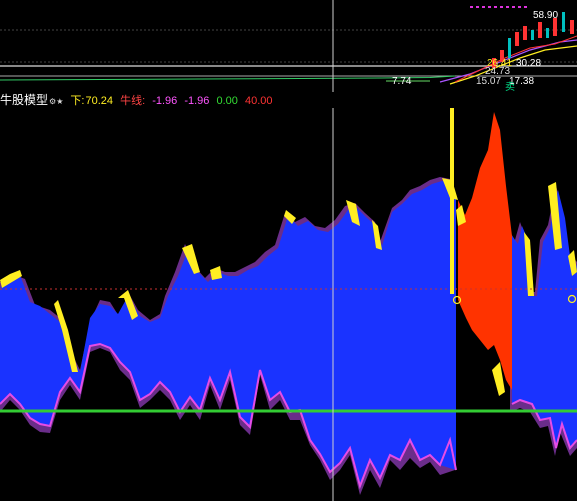 The width and height of the screenshot is (577, 501). What do you see at coordinates (197, 101) in the screenshot?
I see `ma-value-2: -1.96` at bounding box center [197, 101].